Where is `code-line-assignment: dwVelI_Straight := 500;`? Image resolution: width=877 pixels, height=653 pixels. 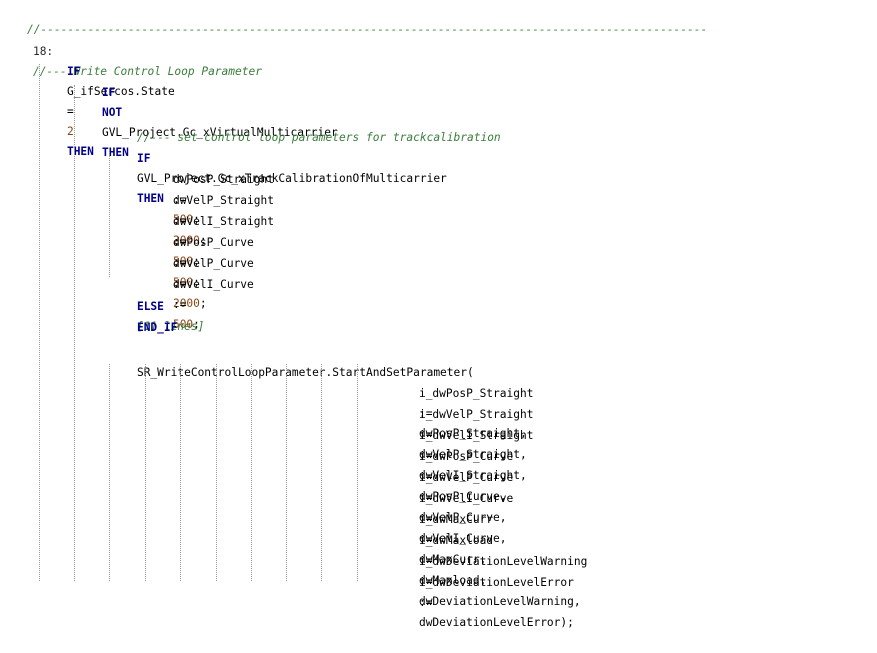
code-line-assignment: dwVelI_Straight := 500; is located at coordinates (511, 230).